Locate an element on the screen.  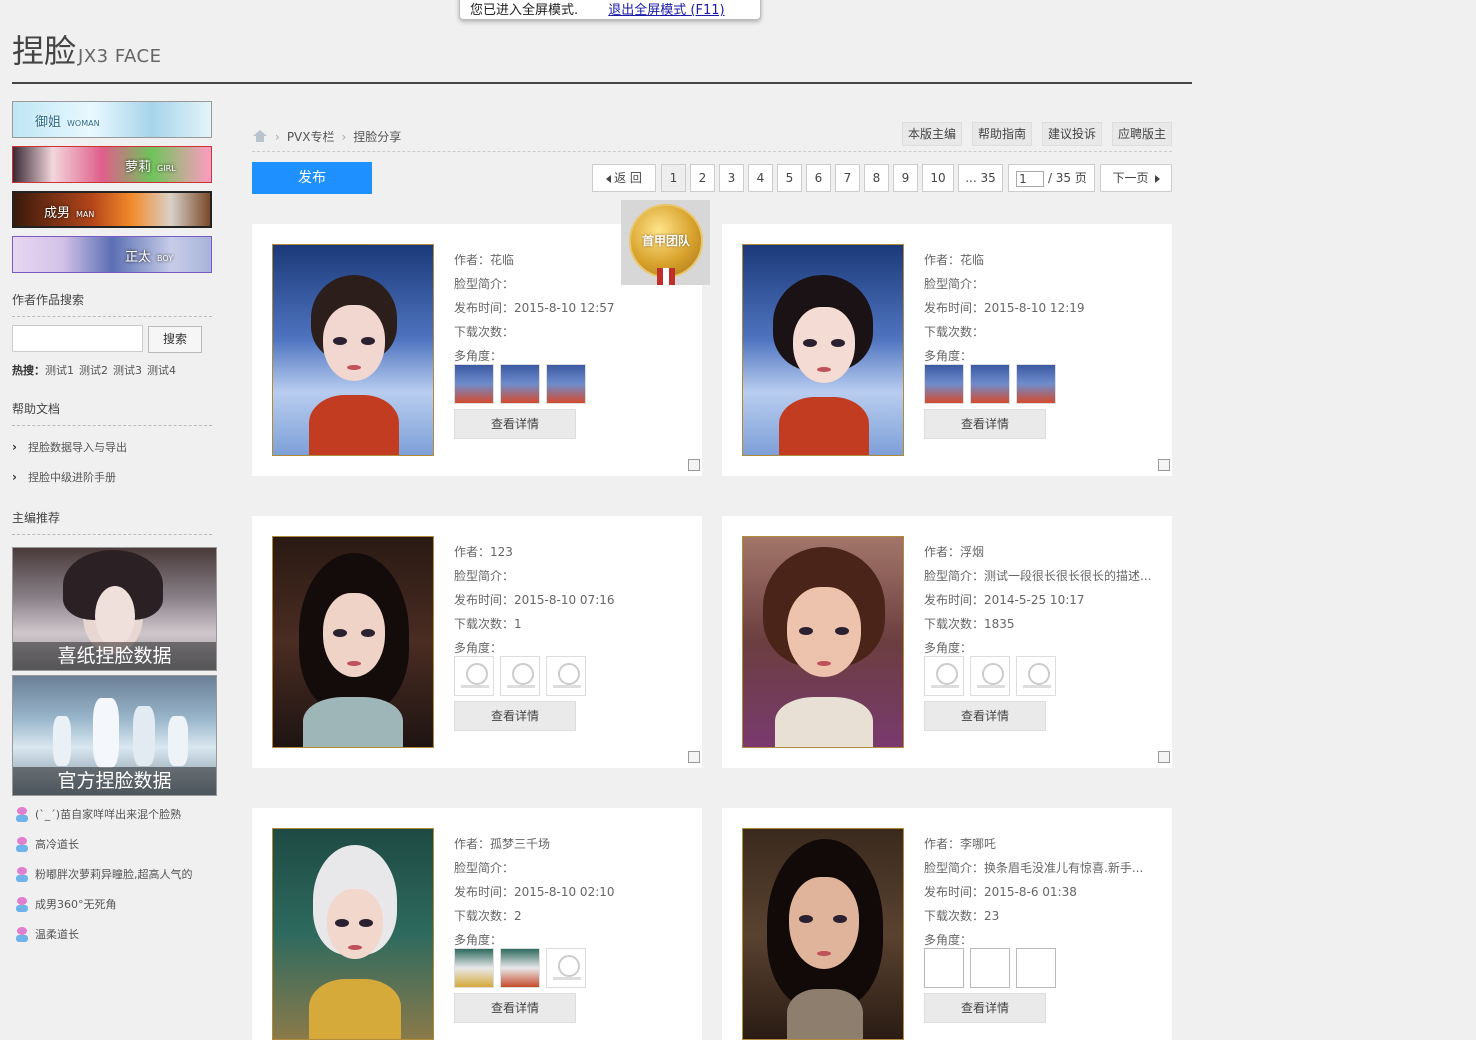
category-banner-man: 成男 MAN is located at coordinates (112, 209).